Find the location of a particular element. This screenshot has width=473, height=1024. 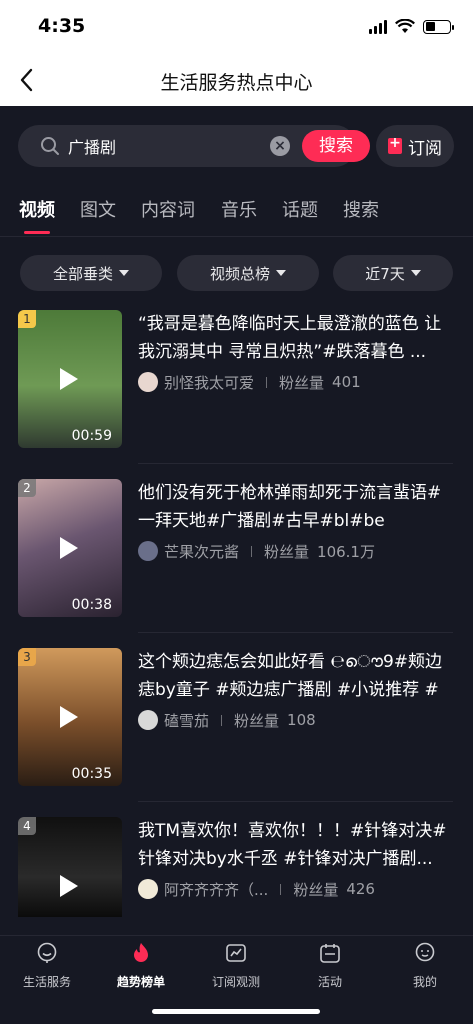

filter-category: 全部垂类 is located at coordinates (91, 273).